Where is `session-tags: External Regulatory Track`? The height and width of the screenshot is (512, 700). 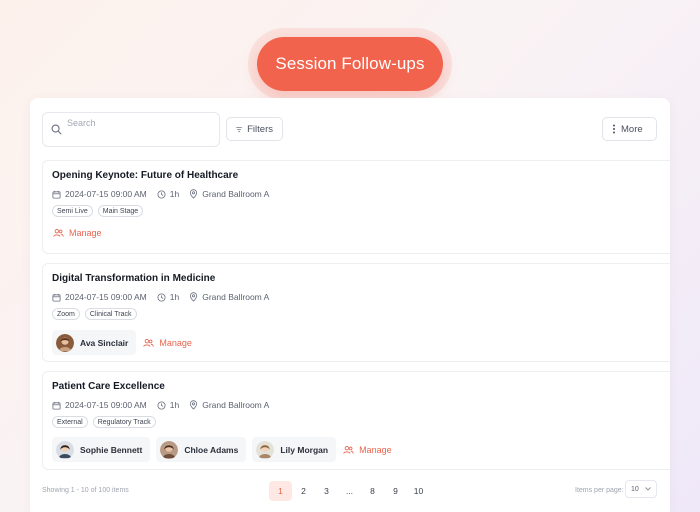
session-tags: External Regulatory Track is located at coordinates (104, 422).